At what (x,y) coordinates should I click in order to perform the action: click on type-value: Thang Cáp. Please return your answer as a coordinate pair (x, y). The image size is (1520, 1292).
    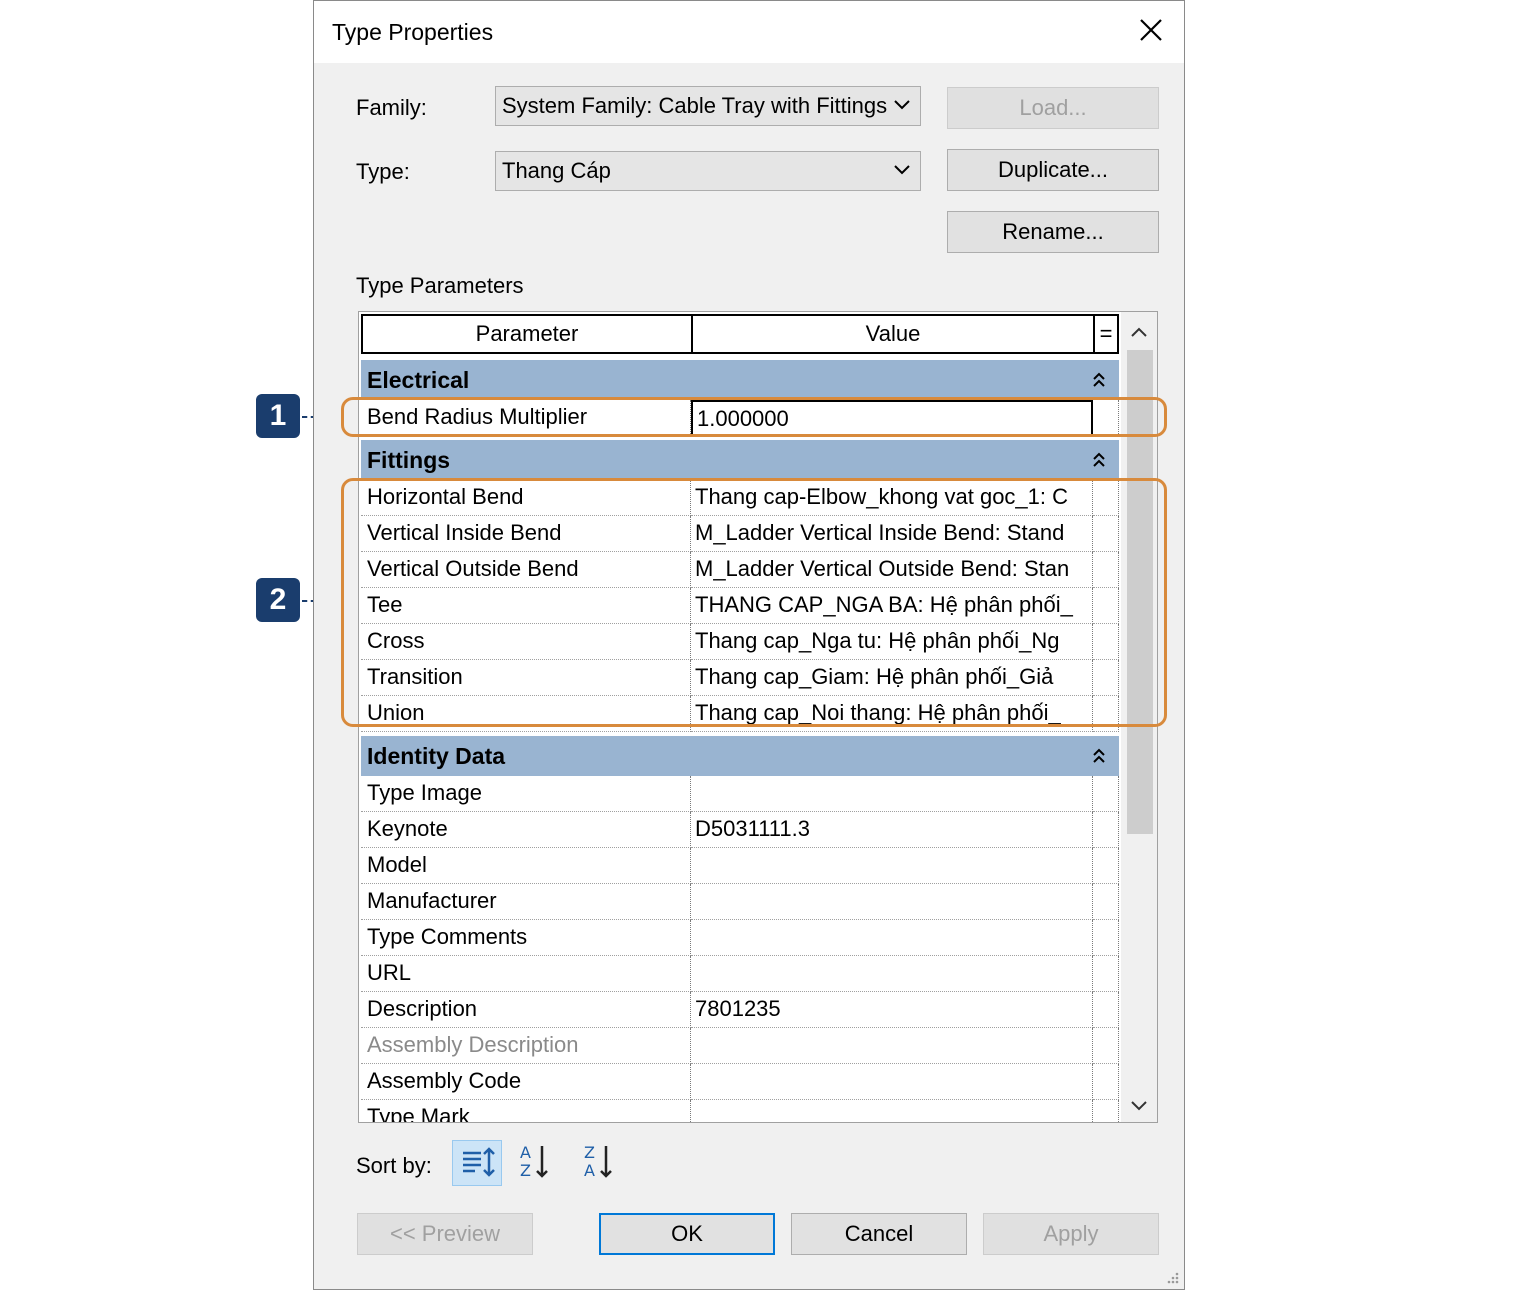
    Looking at the image, I should click on (556, 170).